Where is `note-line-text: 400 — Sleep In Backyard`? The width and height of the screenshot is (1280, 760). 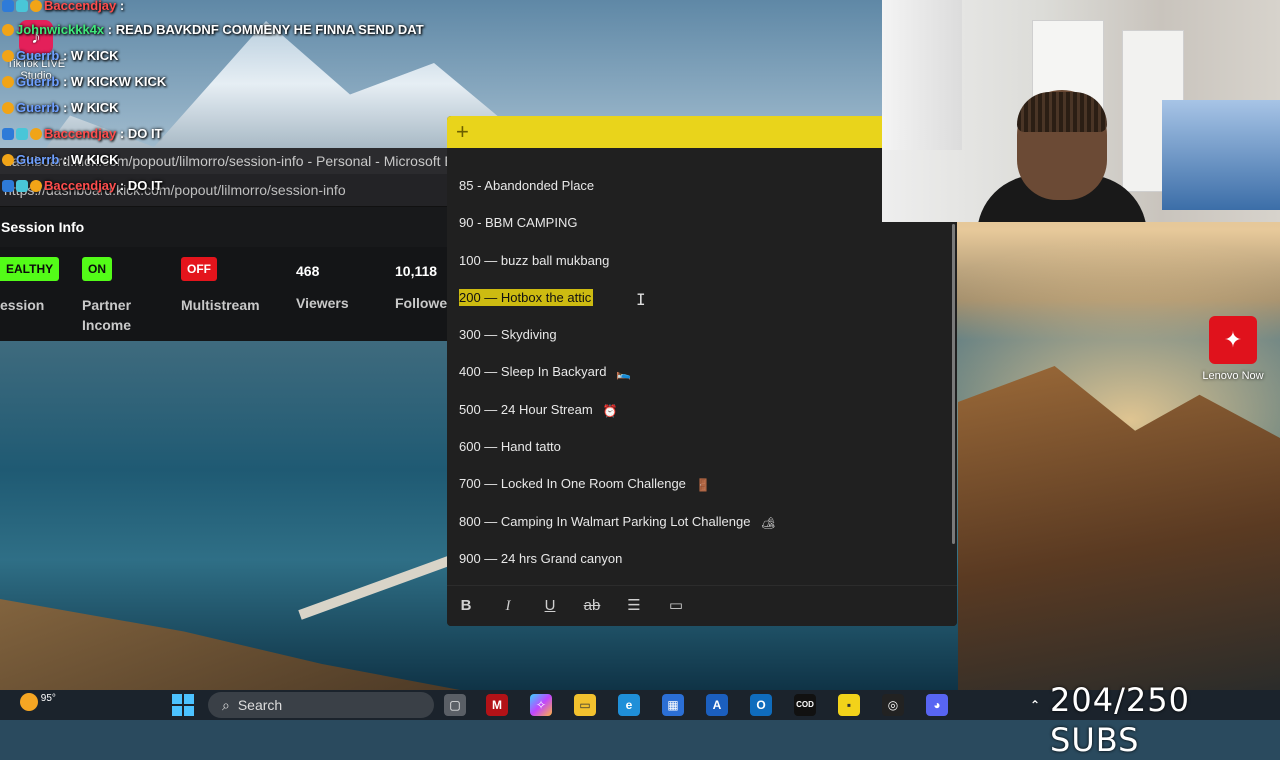 note-line-text: 400 — Sleep In Backyard is located at coordinates (533, 372).